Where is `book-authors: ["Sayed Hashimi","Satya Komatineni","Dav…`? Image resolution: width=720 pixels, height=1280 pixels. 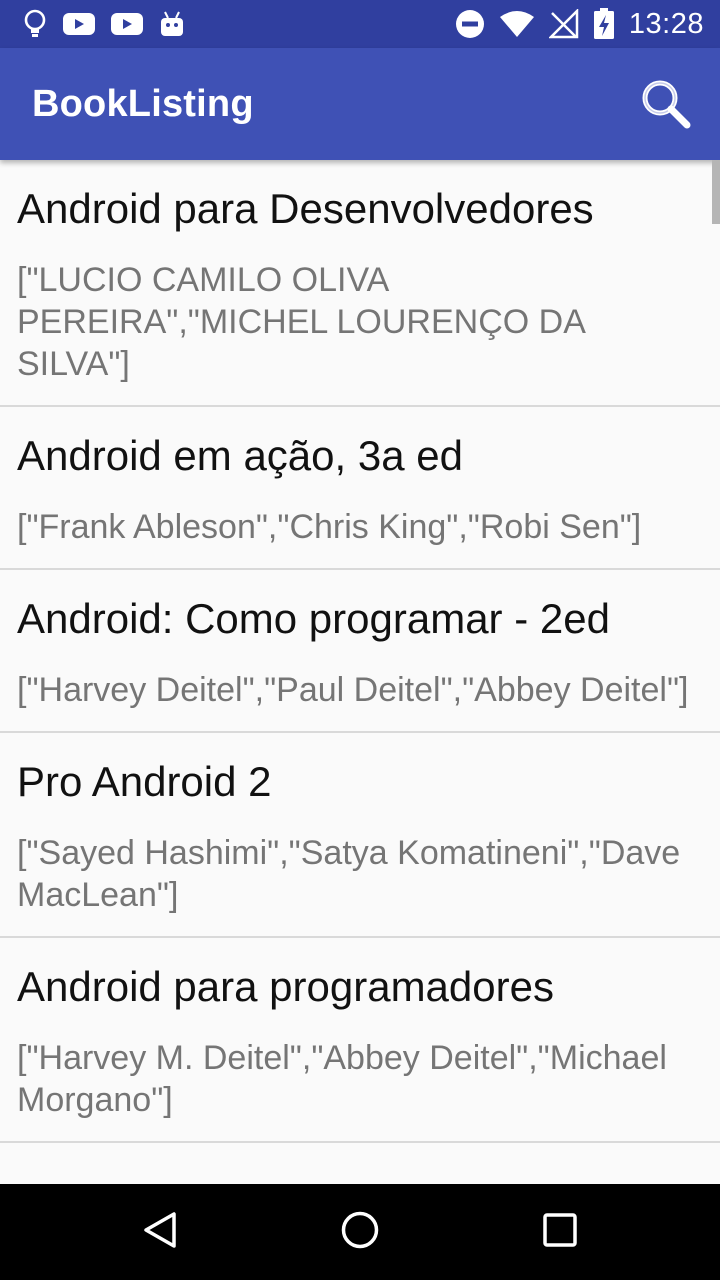 book-authors: ["Sayed Hashimi","Satya Komatineni","Dav… is located at coordinates (349, 874).